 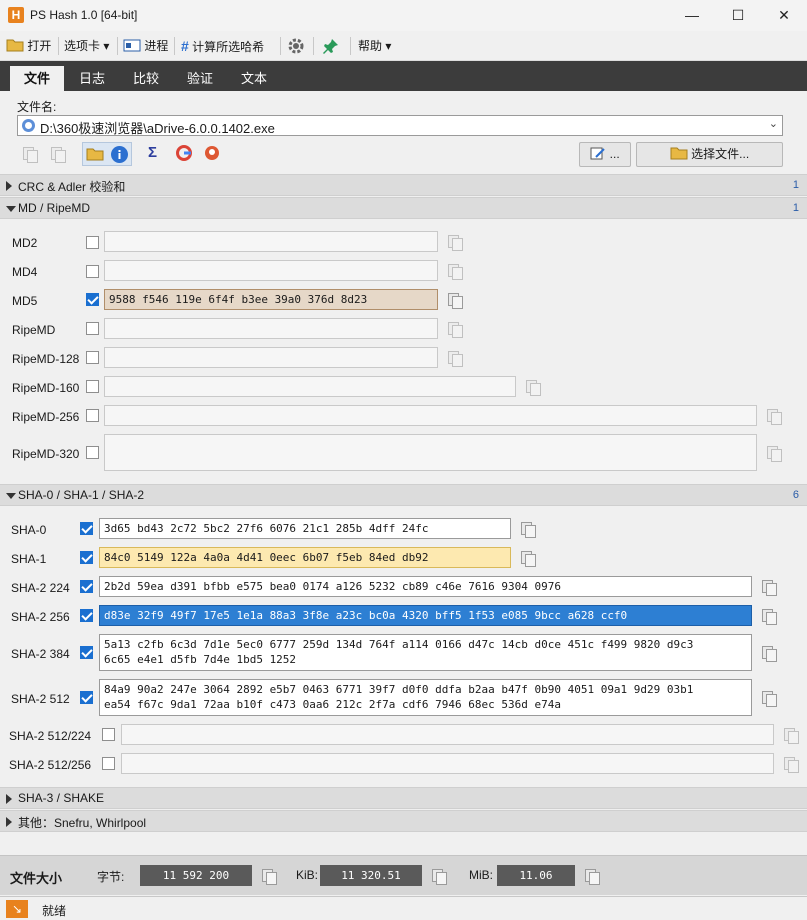 I want to click on sha2-512-224-field, so click(x=447, y=734).